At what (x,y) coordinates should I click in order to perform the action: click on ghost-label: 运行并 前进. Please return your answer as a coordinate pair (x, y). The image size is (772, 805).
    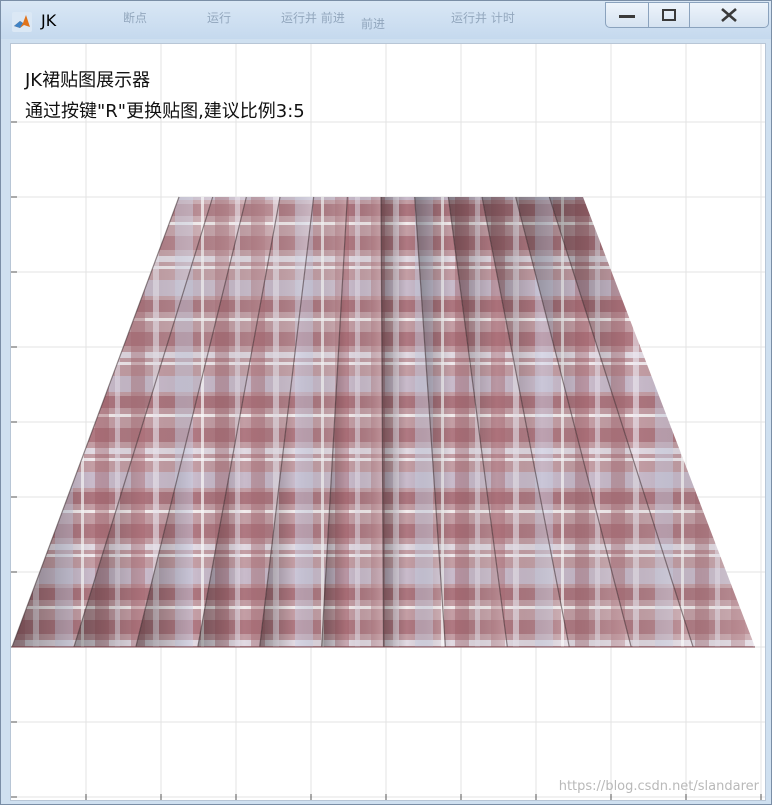
    Looking at the image, I should click on (313, 18).